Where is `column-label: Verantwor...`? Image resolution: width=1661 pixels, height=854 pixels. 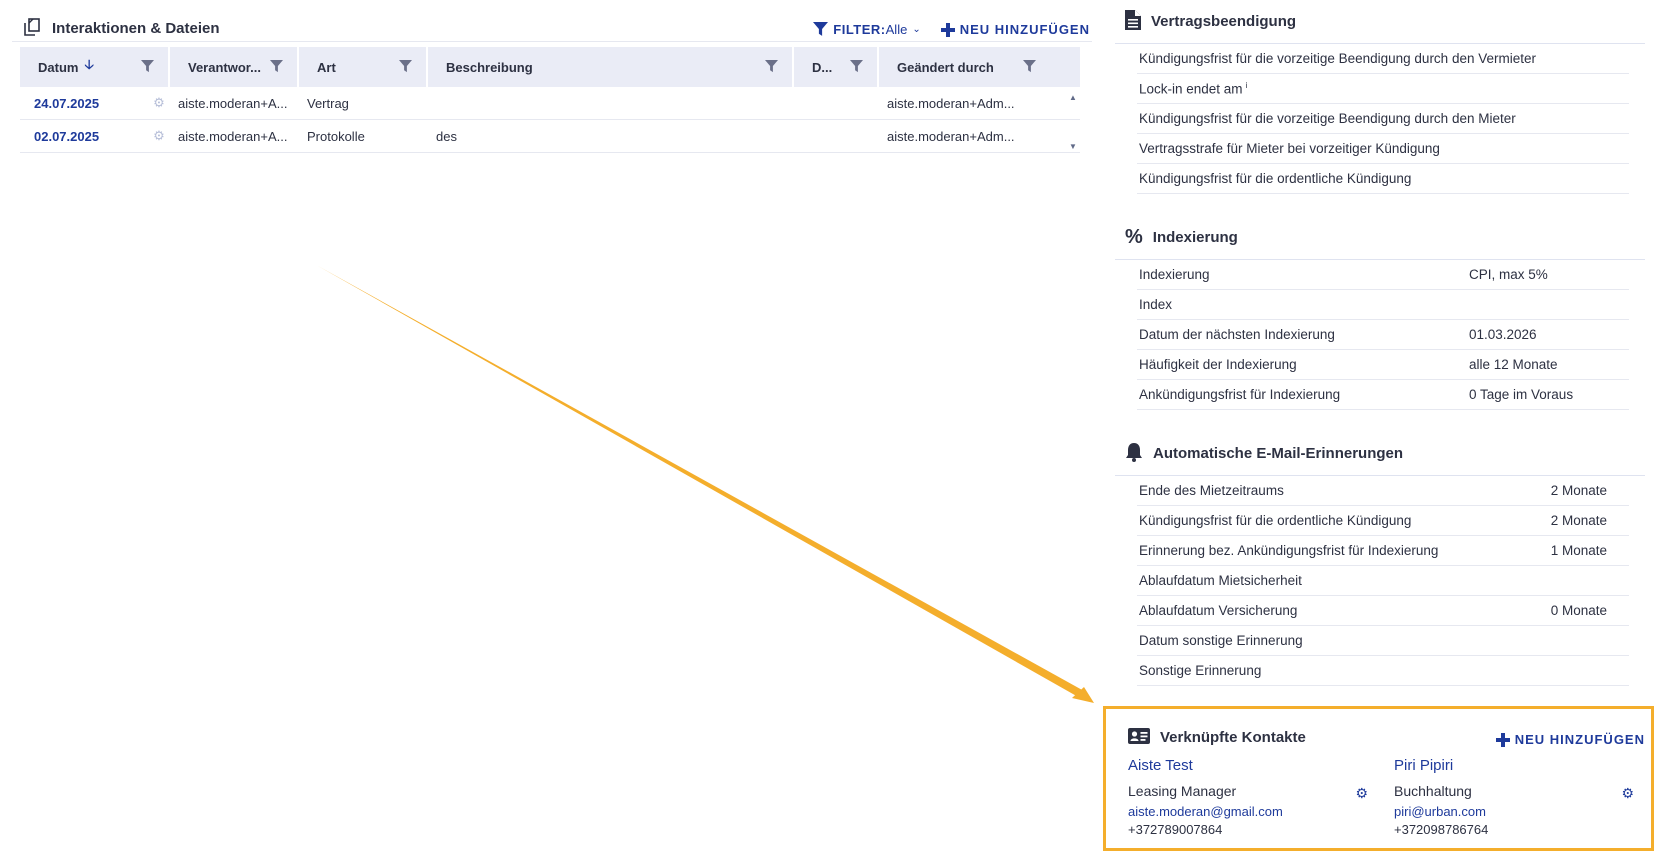
column-label: Verantwor... is located at coordinates (224, 67).